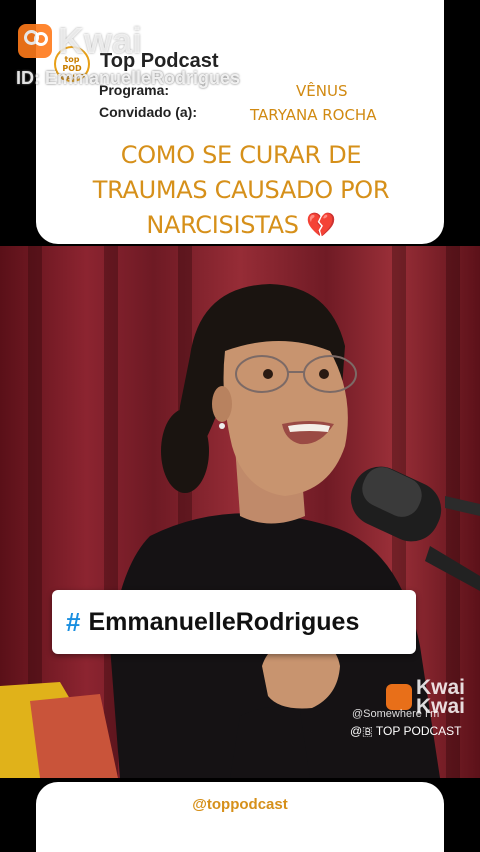  I want to click on headline-line-1: COMO SE CURAR DE, so click(241, 155).